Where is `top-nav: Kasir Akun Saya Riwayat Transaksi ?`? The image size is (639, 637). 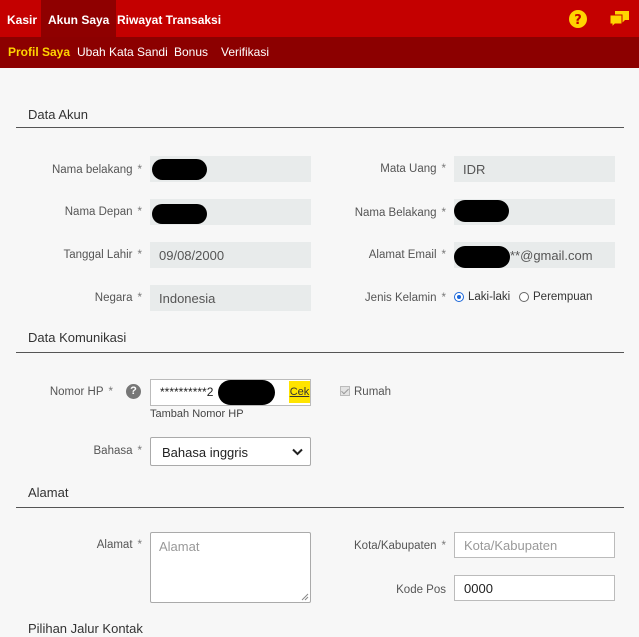
top-nav: Kasir Akun Saya Riwayat Transaksi ? is located at coordinates (319, 18).